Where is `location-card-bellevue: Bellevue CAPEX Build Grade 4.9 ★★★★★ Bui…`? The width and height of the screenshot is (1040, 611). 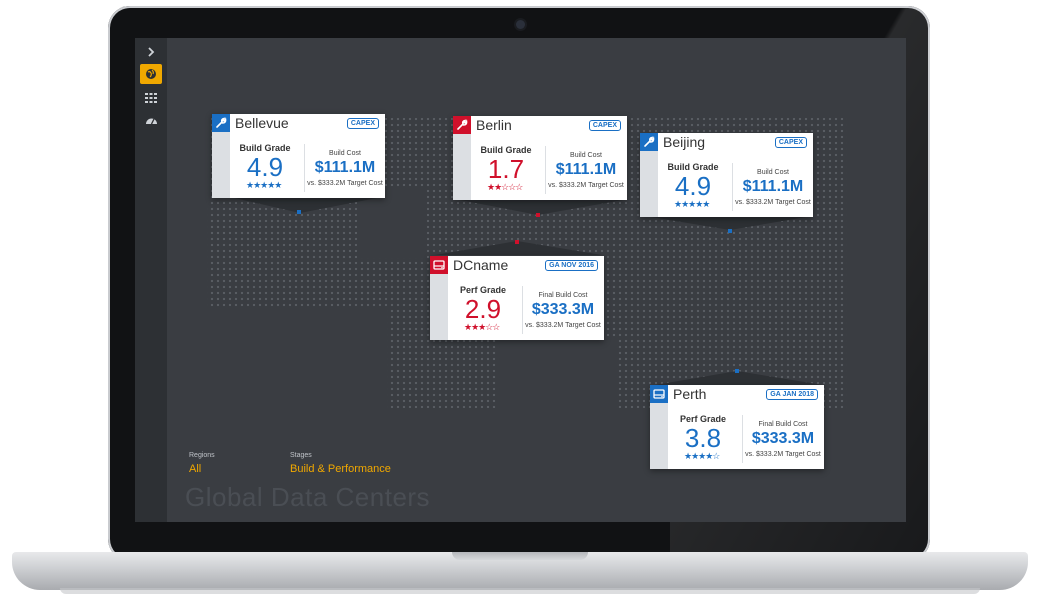 location-card-bellevue: Bellevue CAPEX Build Grade 4.9 ★★★★★ Bui… is located at coordinates (298, 156).